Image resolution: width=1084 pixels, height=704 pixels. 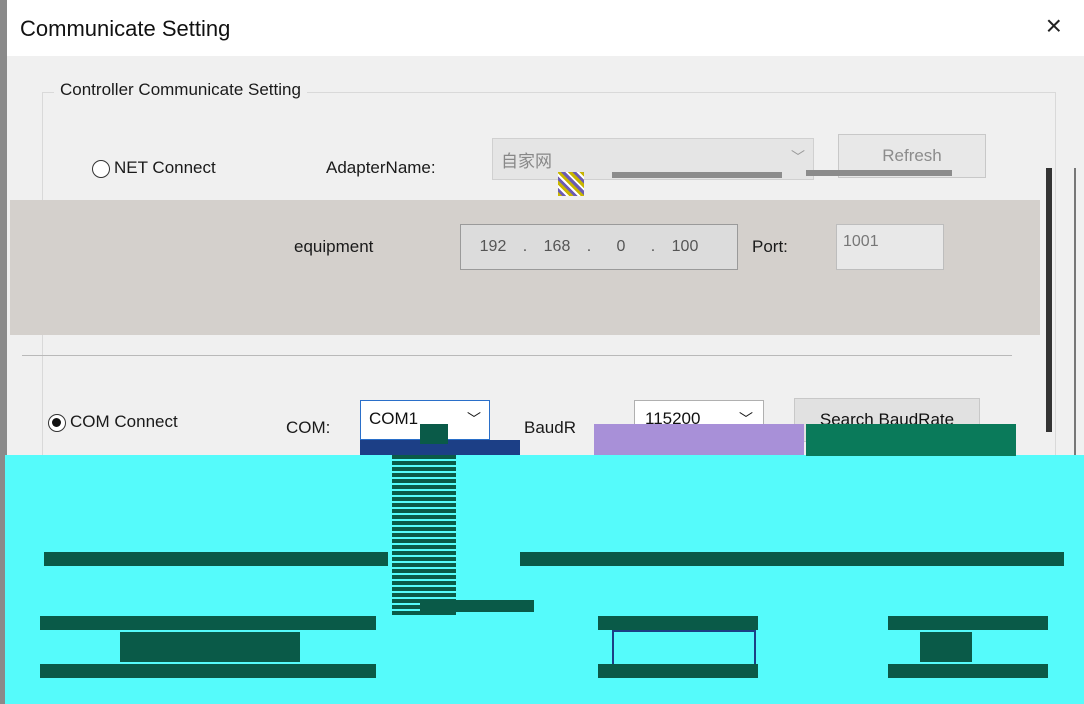 I want to click on com-label: COM:, so click(x=308, y=427).